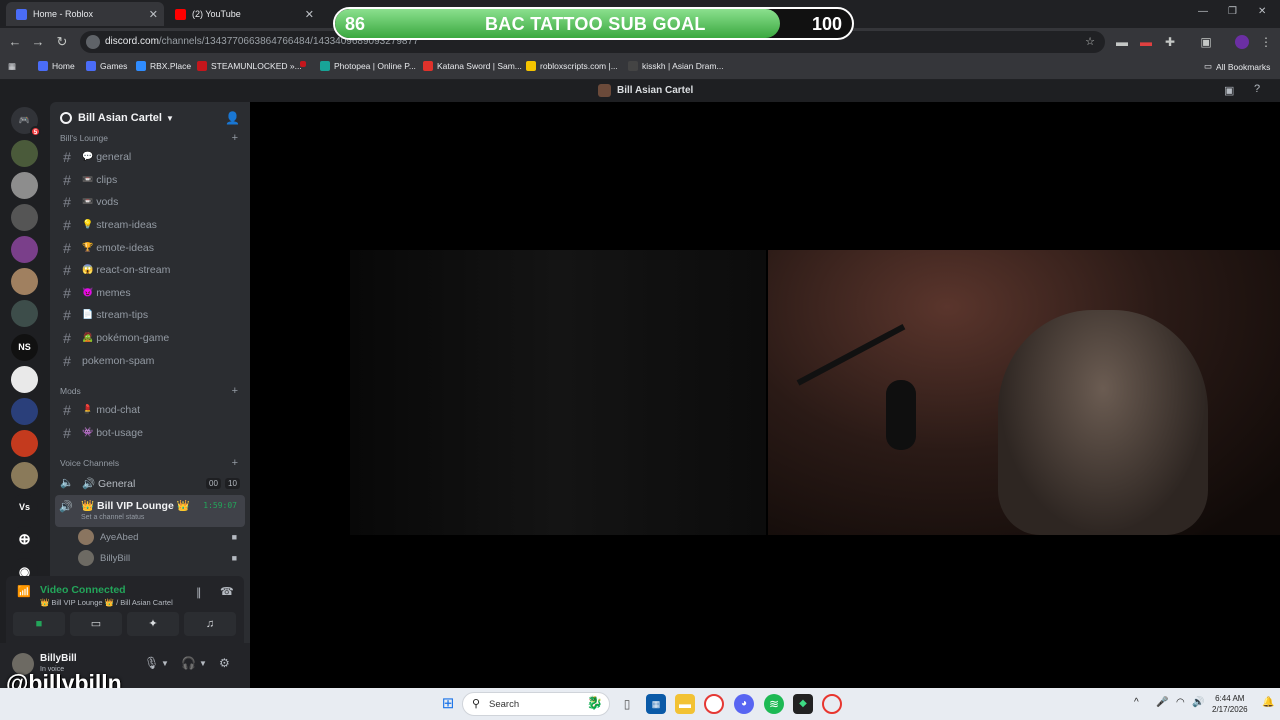  I want to click on minimize-icon: —, so click(1203, 11).